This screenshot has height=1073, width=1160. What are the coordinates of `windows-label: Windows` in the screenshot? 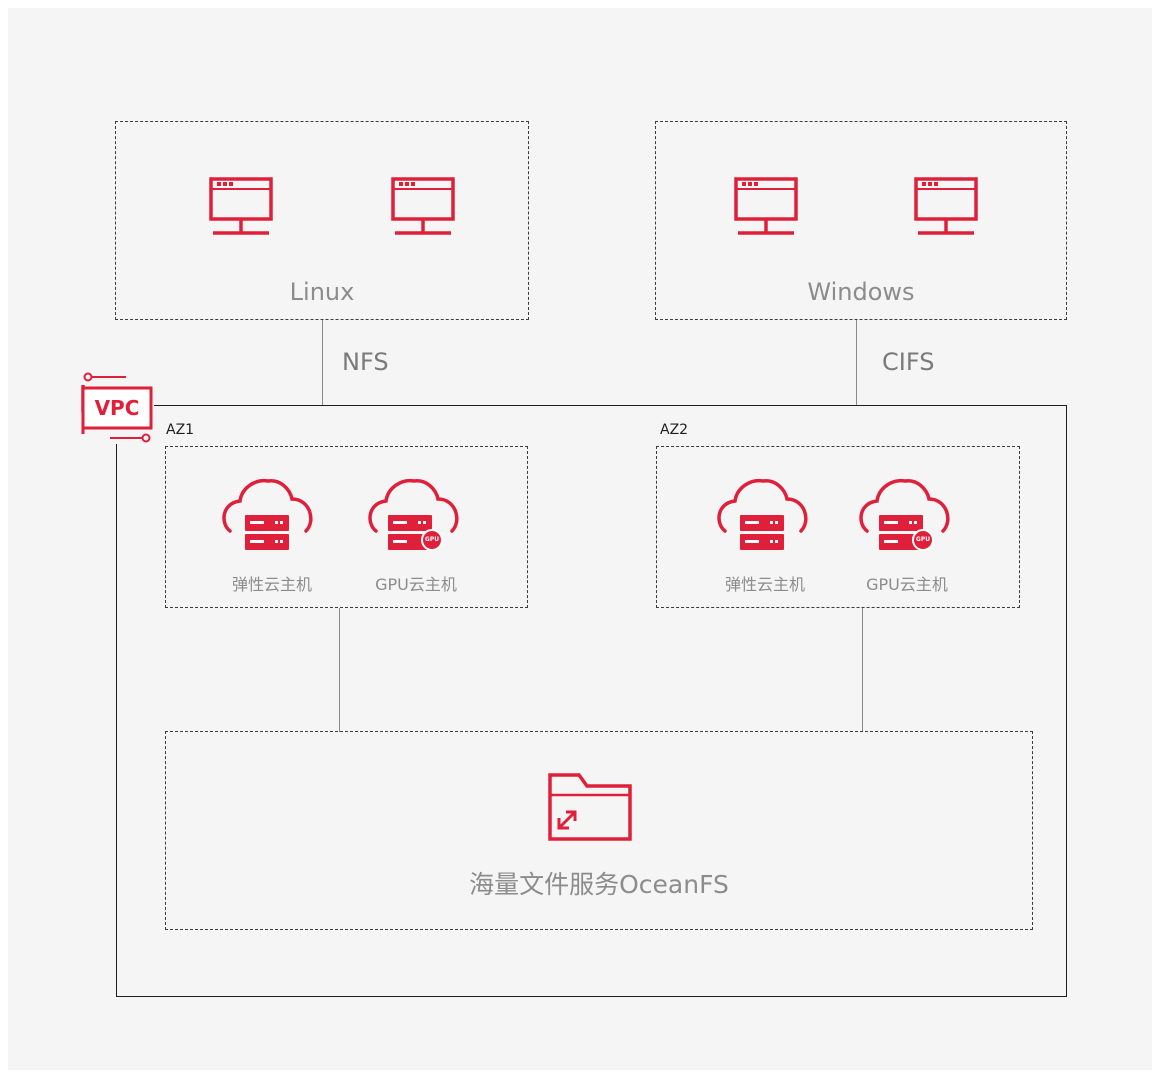 It's located at (861, 292).